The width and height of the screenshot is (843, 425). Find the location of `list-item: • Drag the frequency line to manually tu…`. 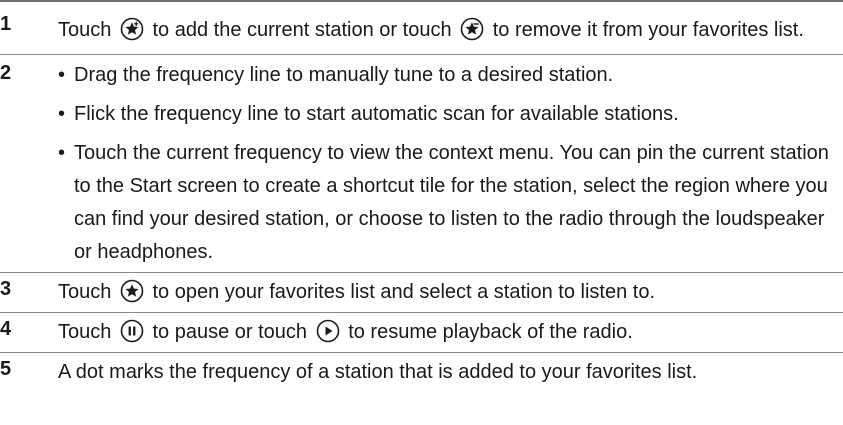

list-item: • Drag the frequency line to manually tu… is located at coordinates (450, 75).